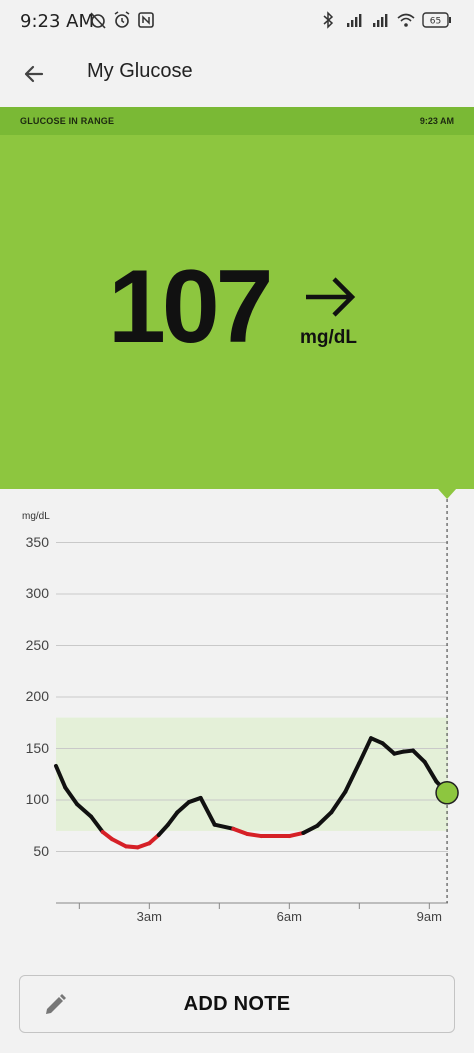  I want to click on y-tick-label: 50, so click(41, 850).